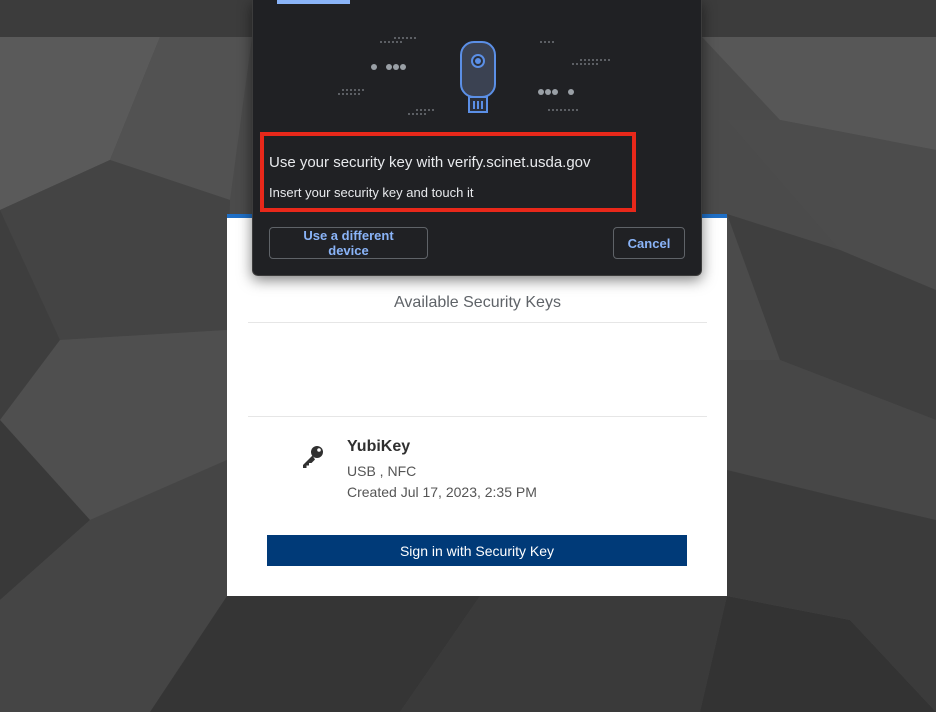 Image resolution: width=936 pixels, height=712 pixels. I want to click on highlight-box, so click(448, 172).